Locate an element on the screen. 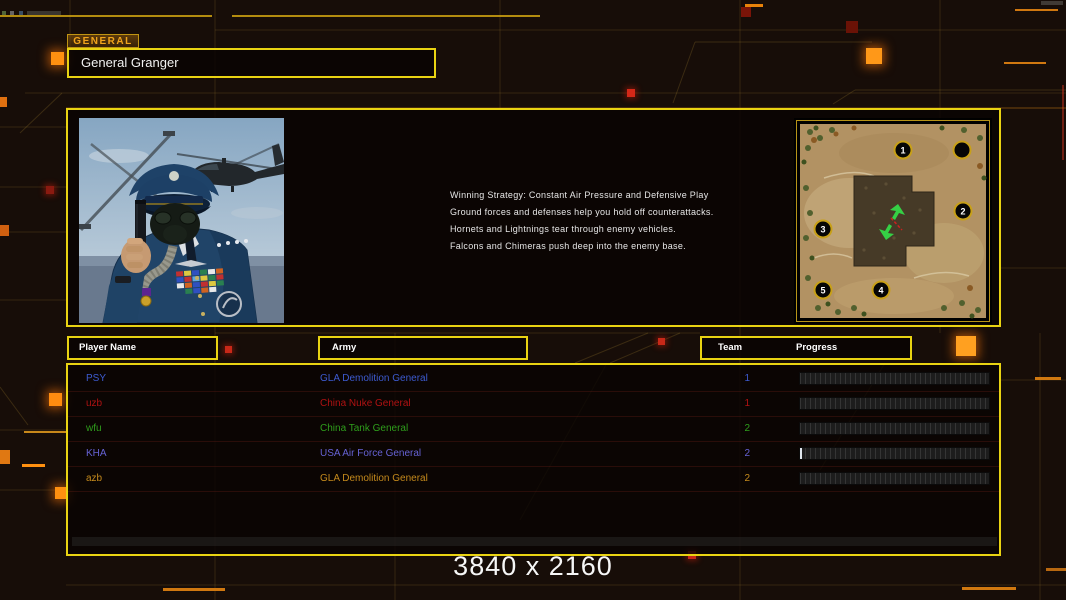 The width and height of the screenshot is (1066, 600). player-name-cell: wfu is located at coordinates (94, 428).